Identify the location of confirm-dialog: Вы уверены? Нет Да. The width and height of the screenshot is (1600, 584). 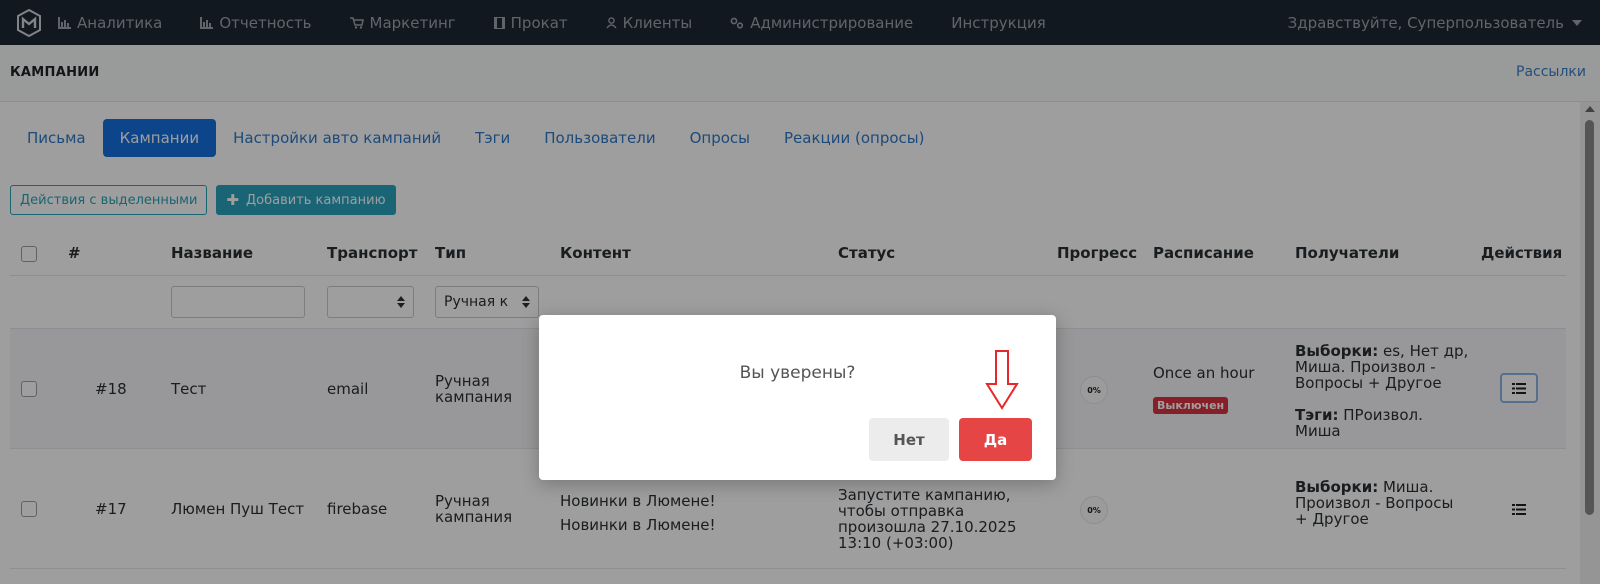
(797, 397).